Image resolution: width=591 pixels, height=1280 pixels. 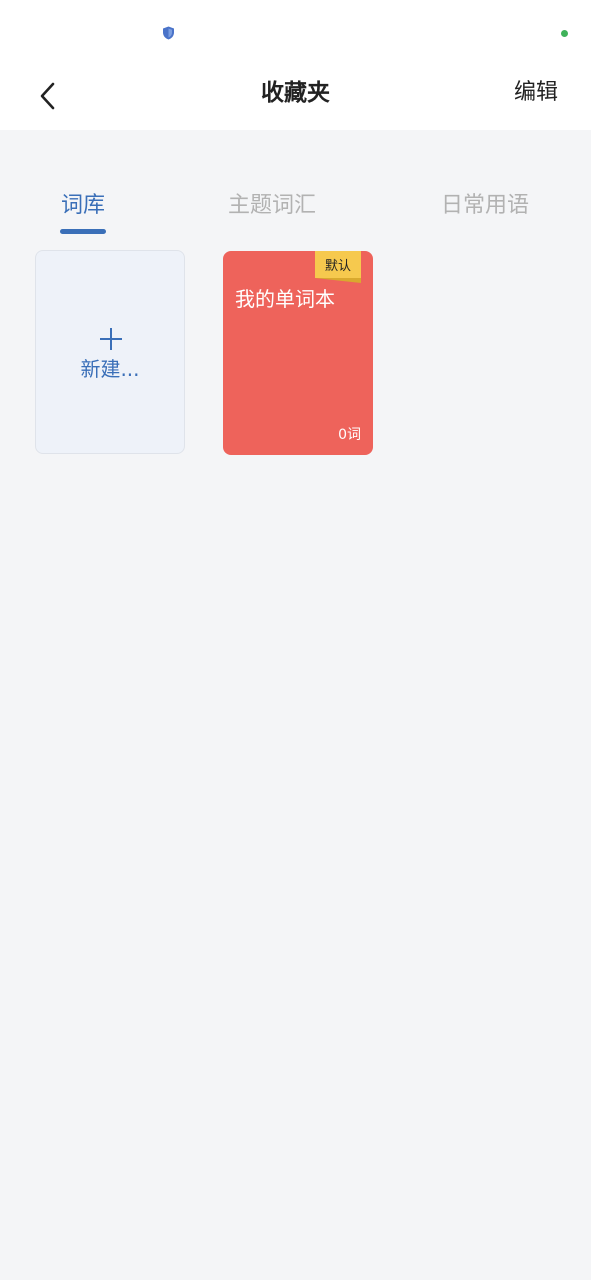 I want to click on status-indicator-dot, so click(x=564, y=33).